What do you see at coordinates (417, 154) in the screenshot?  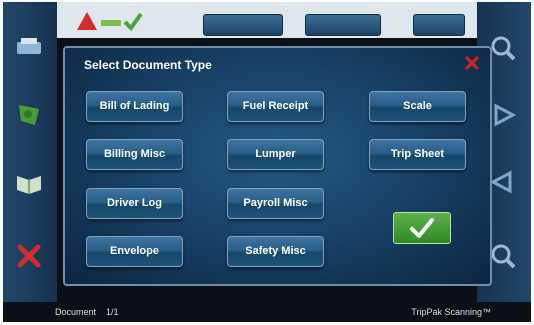 I see `trip-sheet-button: Trip Sheet` at bounding box center [417, 154].